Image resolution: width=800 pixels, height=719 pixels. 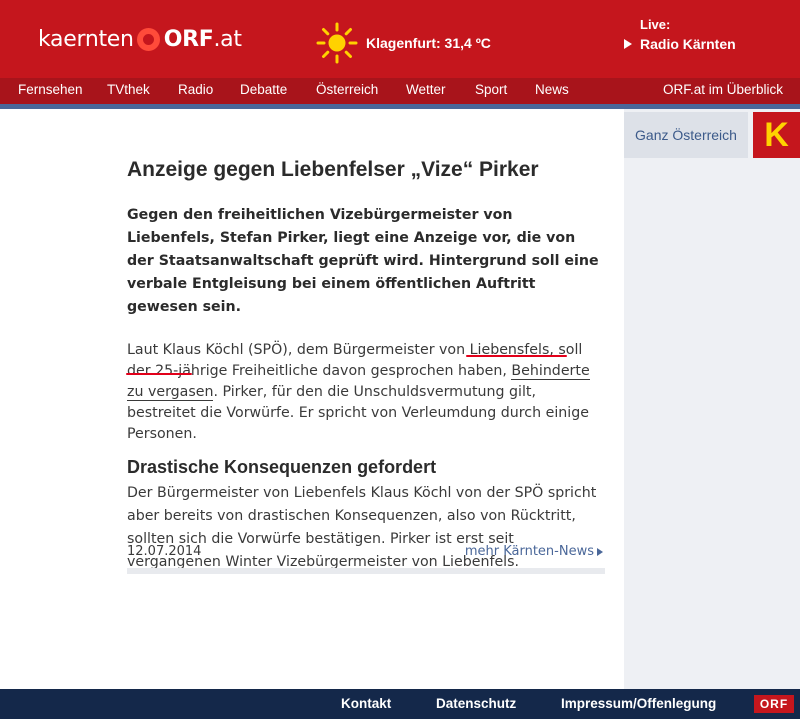 I want to click on nav-item-oesterreich: Österreich, so click(x=347, y=89).